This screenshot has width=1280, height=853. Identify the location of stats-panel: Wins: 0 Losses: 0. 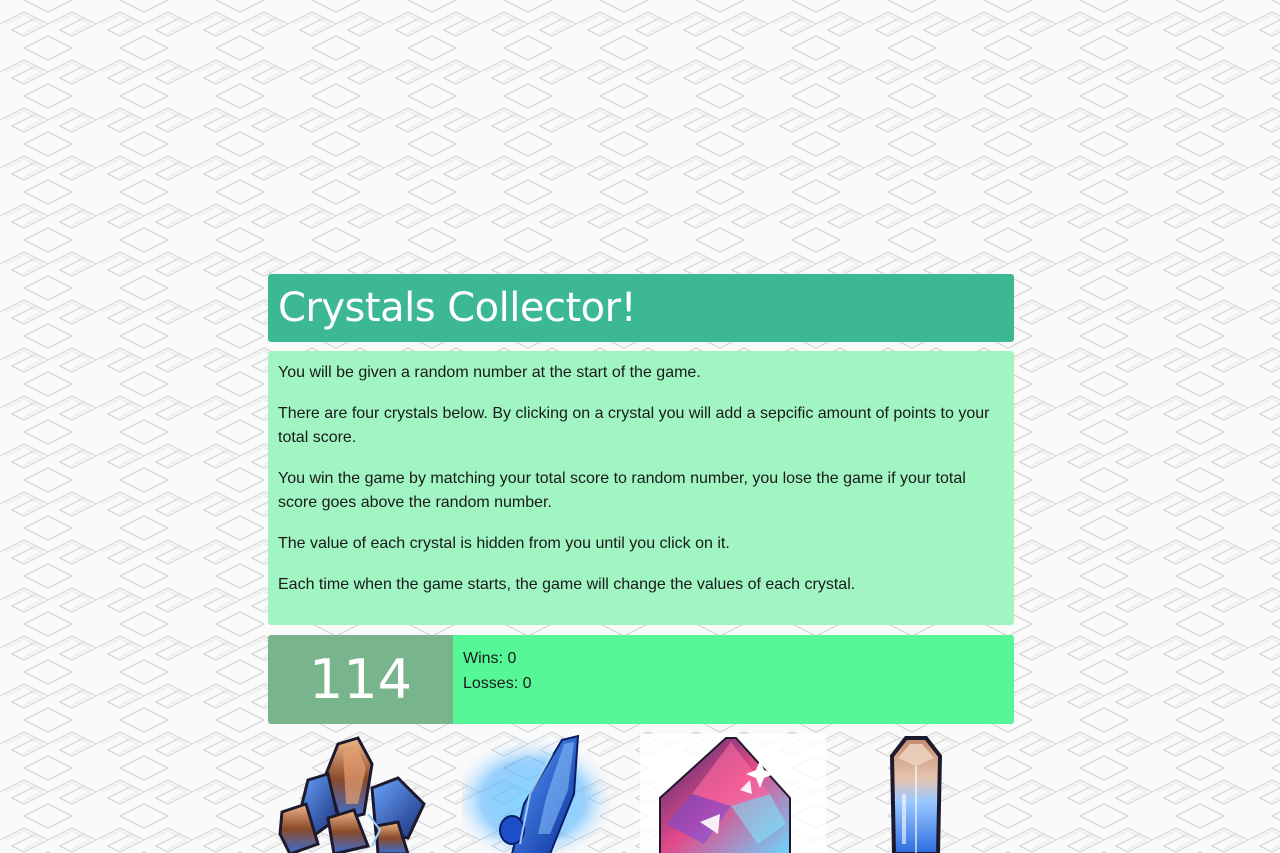
(733, 679).